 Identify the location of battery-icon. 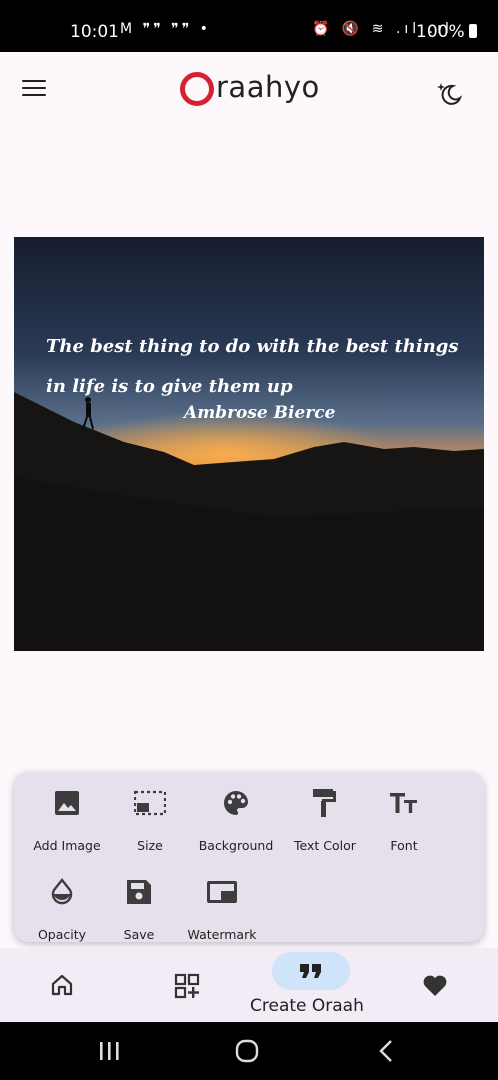
(472, 31).